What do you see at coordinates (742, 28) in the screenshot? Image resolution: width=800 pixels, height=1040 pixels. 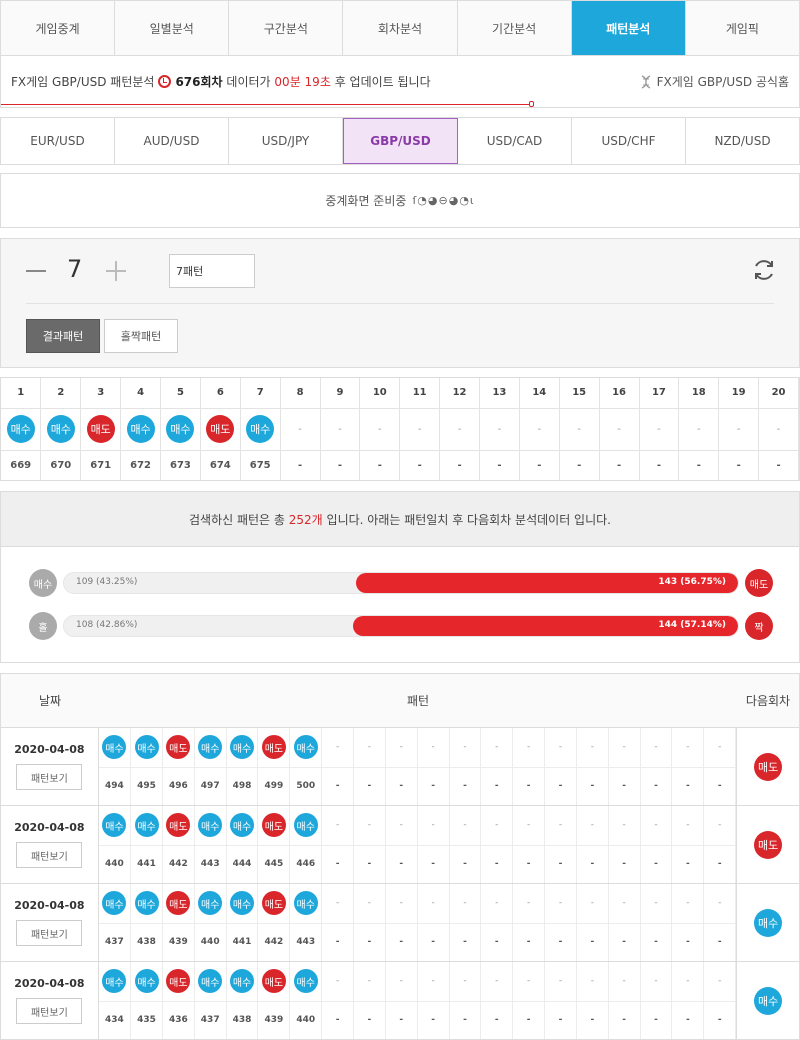 I see `tab-pick: 게임픽` at bounding box center [742, 28].